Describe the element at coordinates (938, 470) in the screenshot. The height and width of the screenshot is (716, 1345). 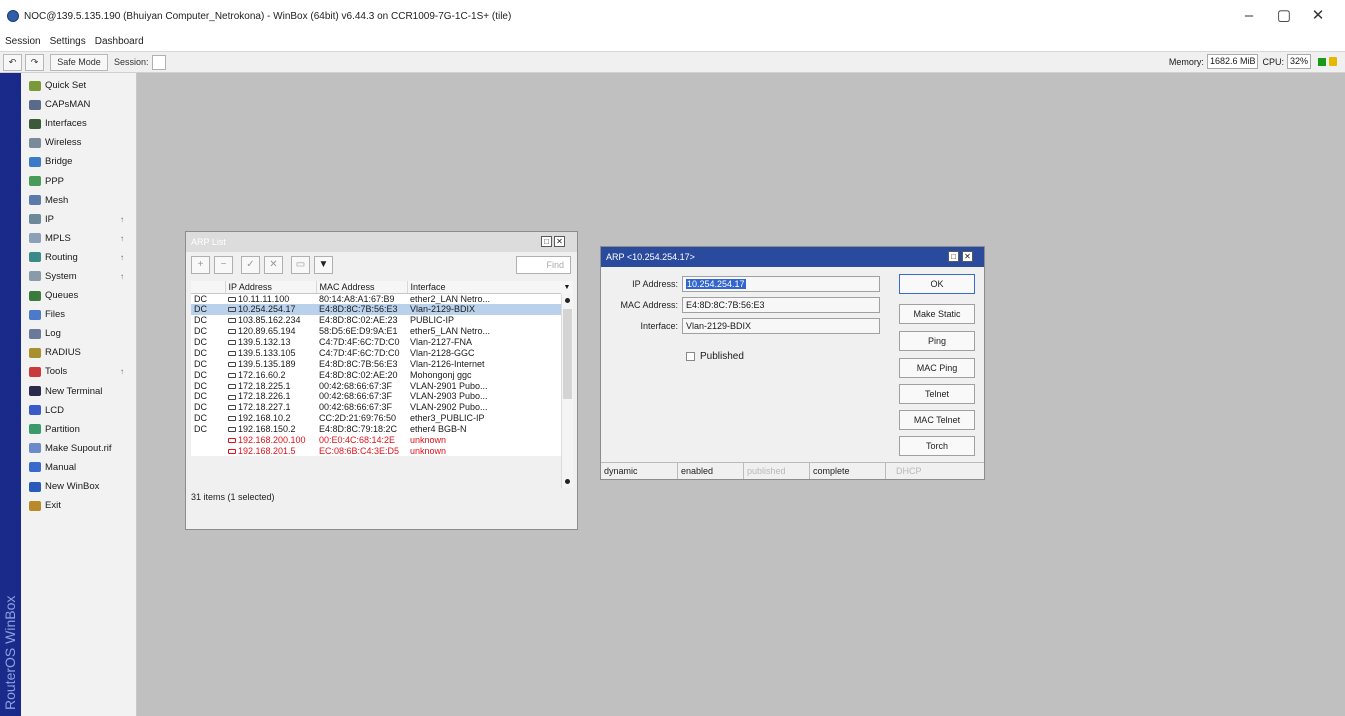
I see `arp-detail-status-bar-2: DHCP` at that location.